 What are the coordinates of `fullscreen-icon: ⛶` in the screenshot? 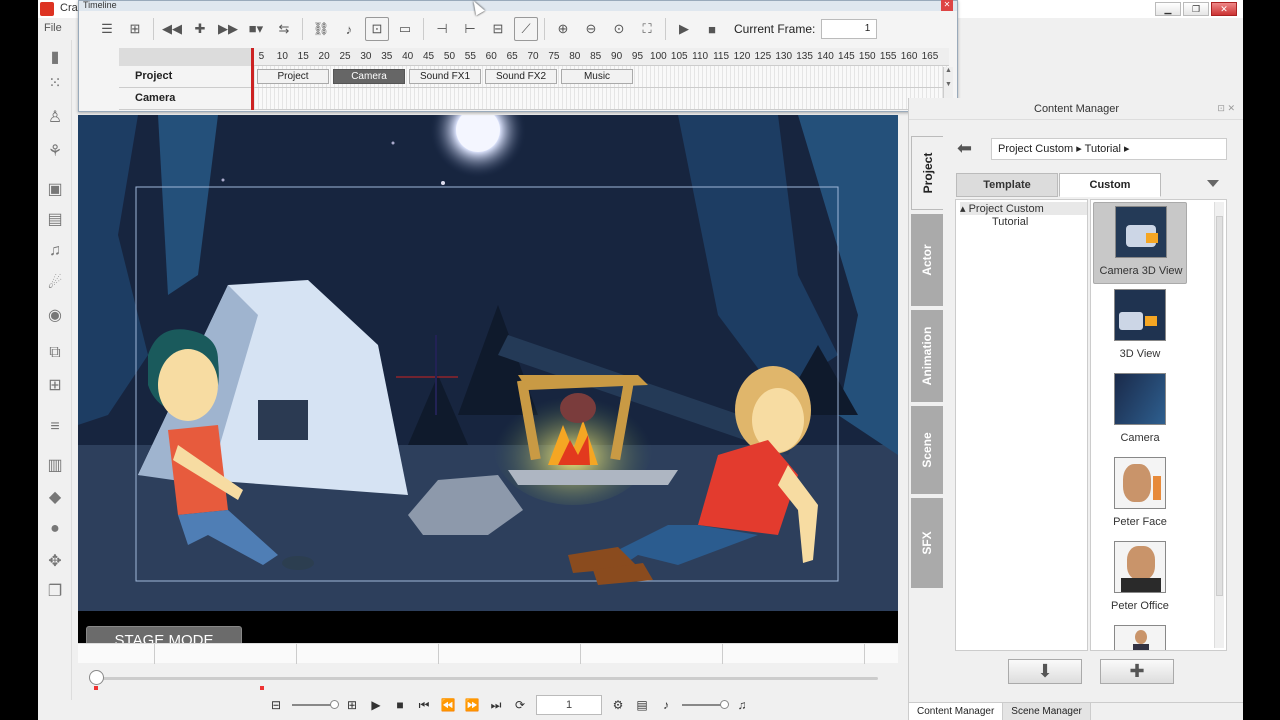 It's located at (647, 29).